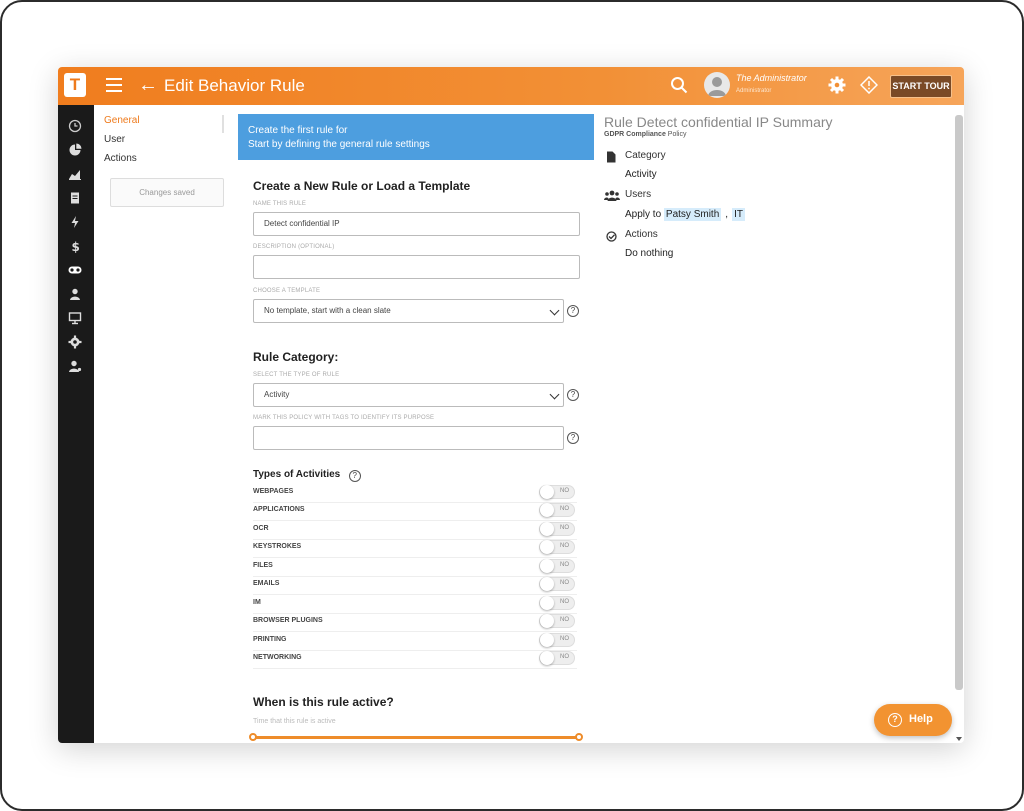 The image size is (1024, 811). I want to click on rule-category-heading: Rule Category:, so click(296, 357).